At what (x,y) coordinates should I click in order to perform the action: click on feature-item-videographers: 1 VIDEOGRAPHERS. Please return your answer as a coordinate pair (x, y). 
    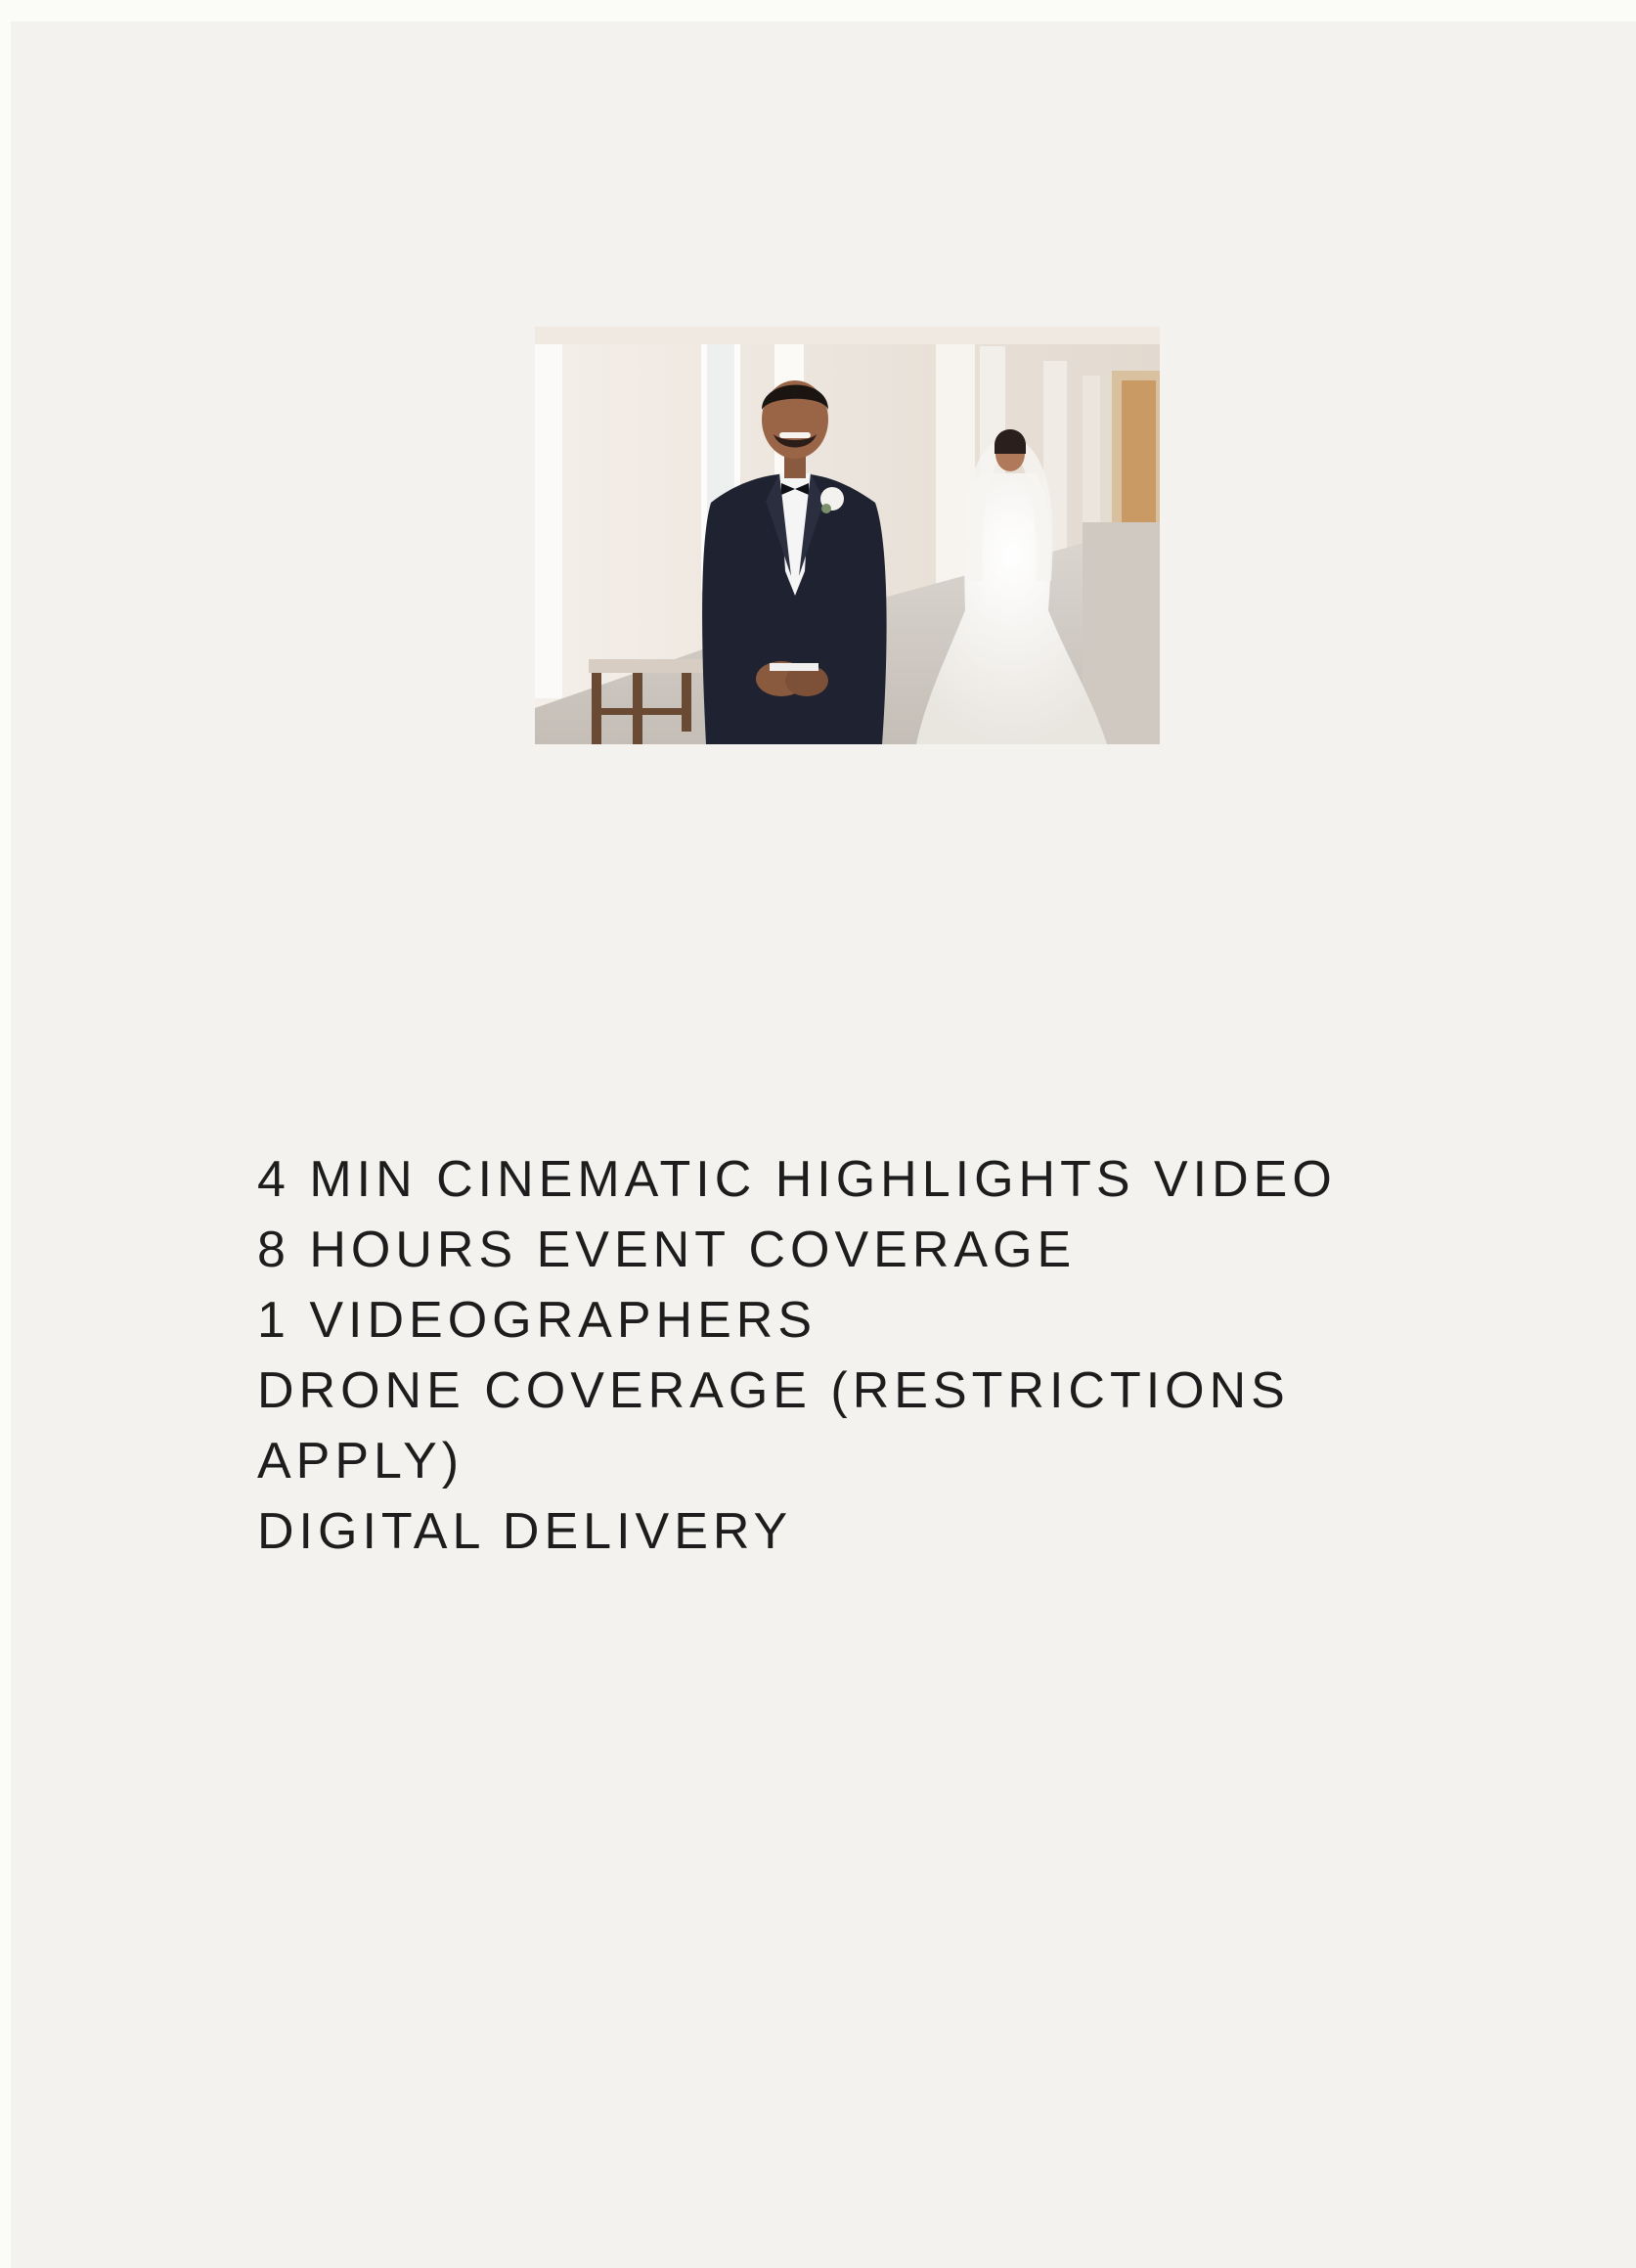
    Looking at the image, I should click on (537, 1321).